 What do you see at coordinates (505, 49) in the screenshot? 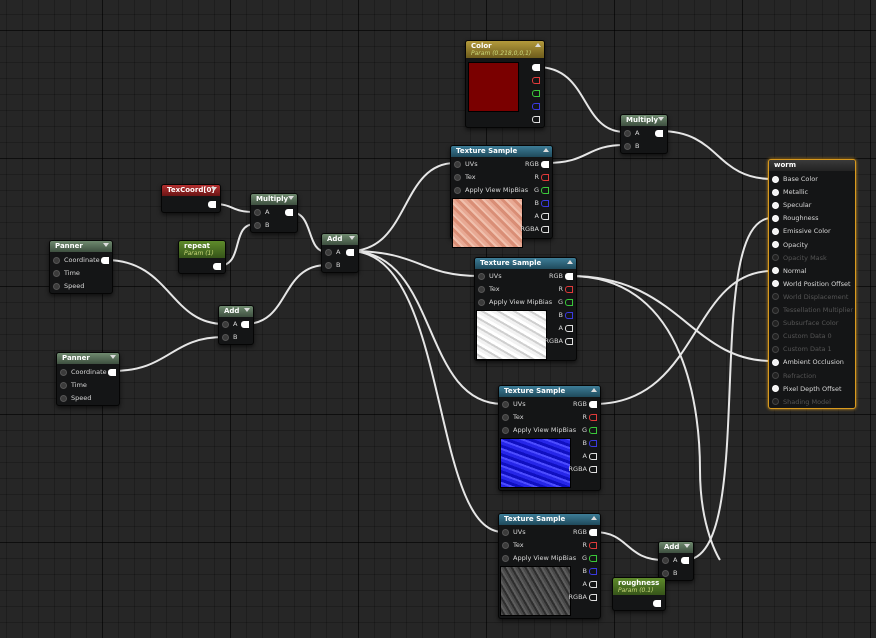
I see `node-header: Color Param (0.218,0,0,1)` at bounding box center [505, 49].